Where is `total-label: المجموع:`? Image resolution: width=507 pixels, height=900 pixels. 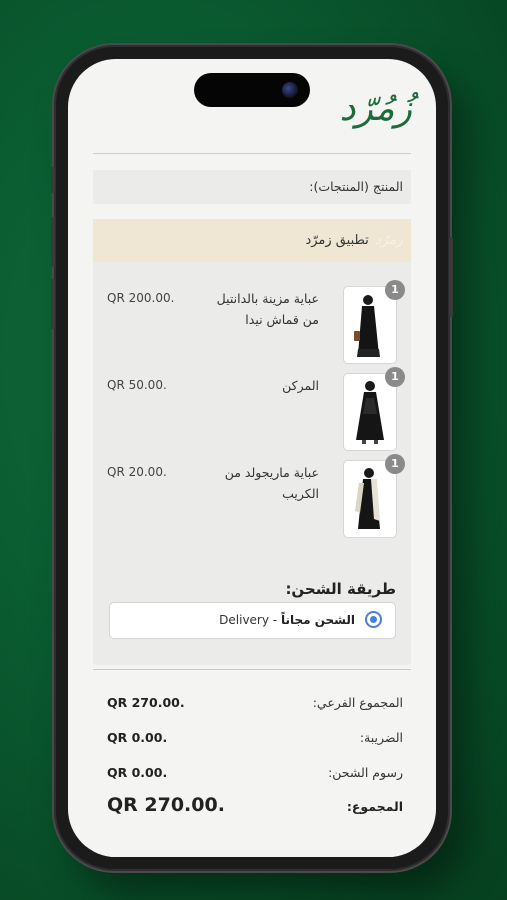
total-label: المجموع: is located at coordinates (374, 806).